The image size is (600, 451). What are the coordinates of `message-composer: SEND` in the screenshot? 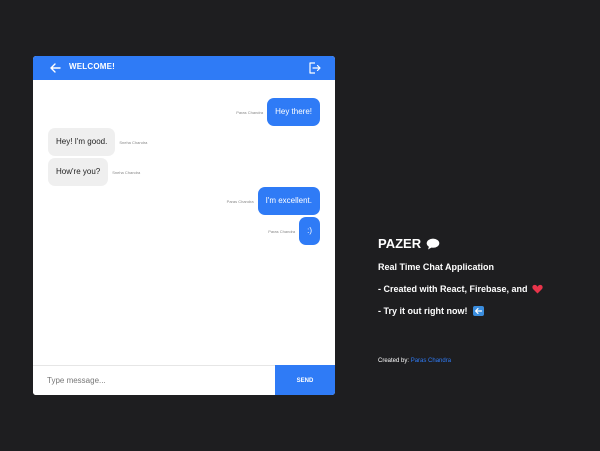 It's located at (184, 380).